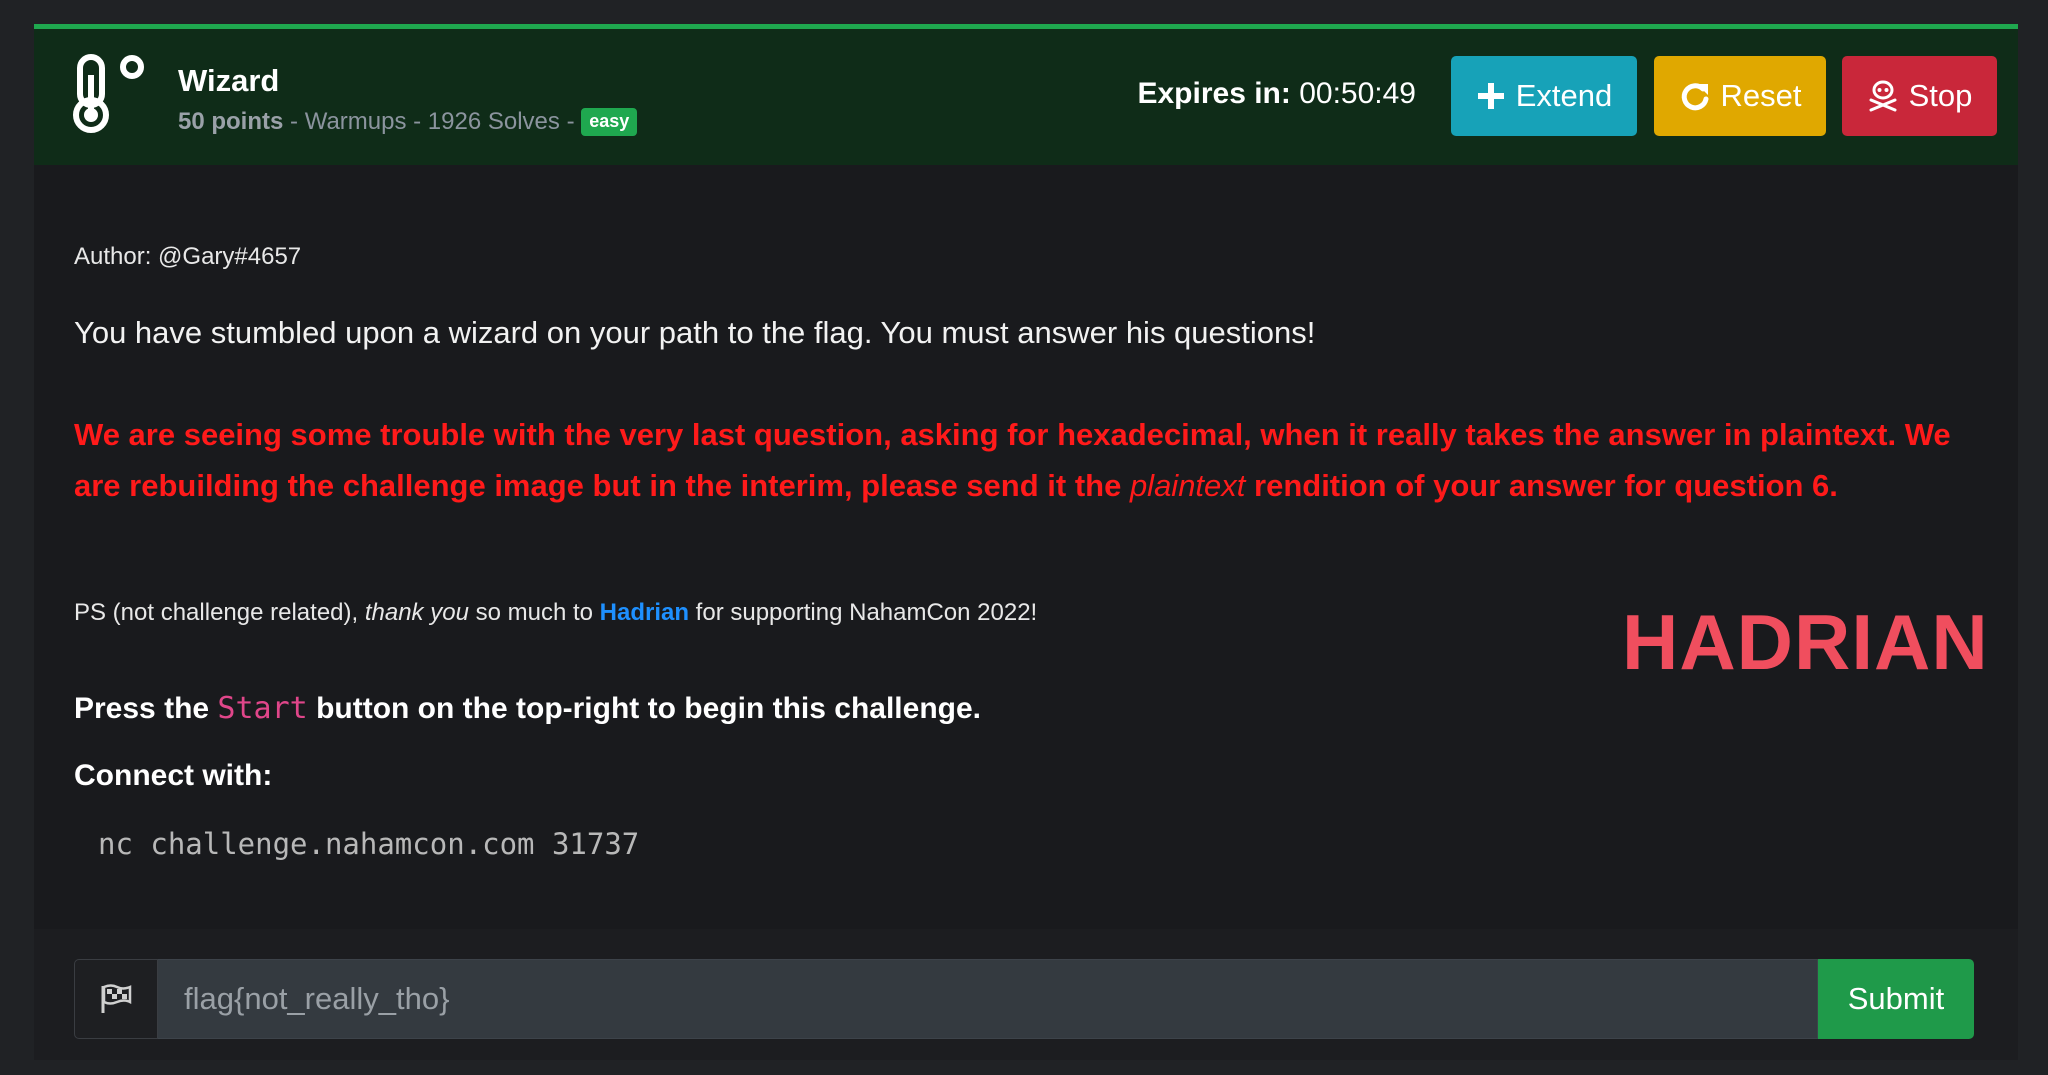 The width and height of the screenshot is (2048, 1075). What do you see at coordinates (1564, 95) in the screenshot?
I see `extend-label: Extend` at bounding box center [1564, 95].